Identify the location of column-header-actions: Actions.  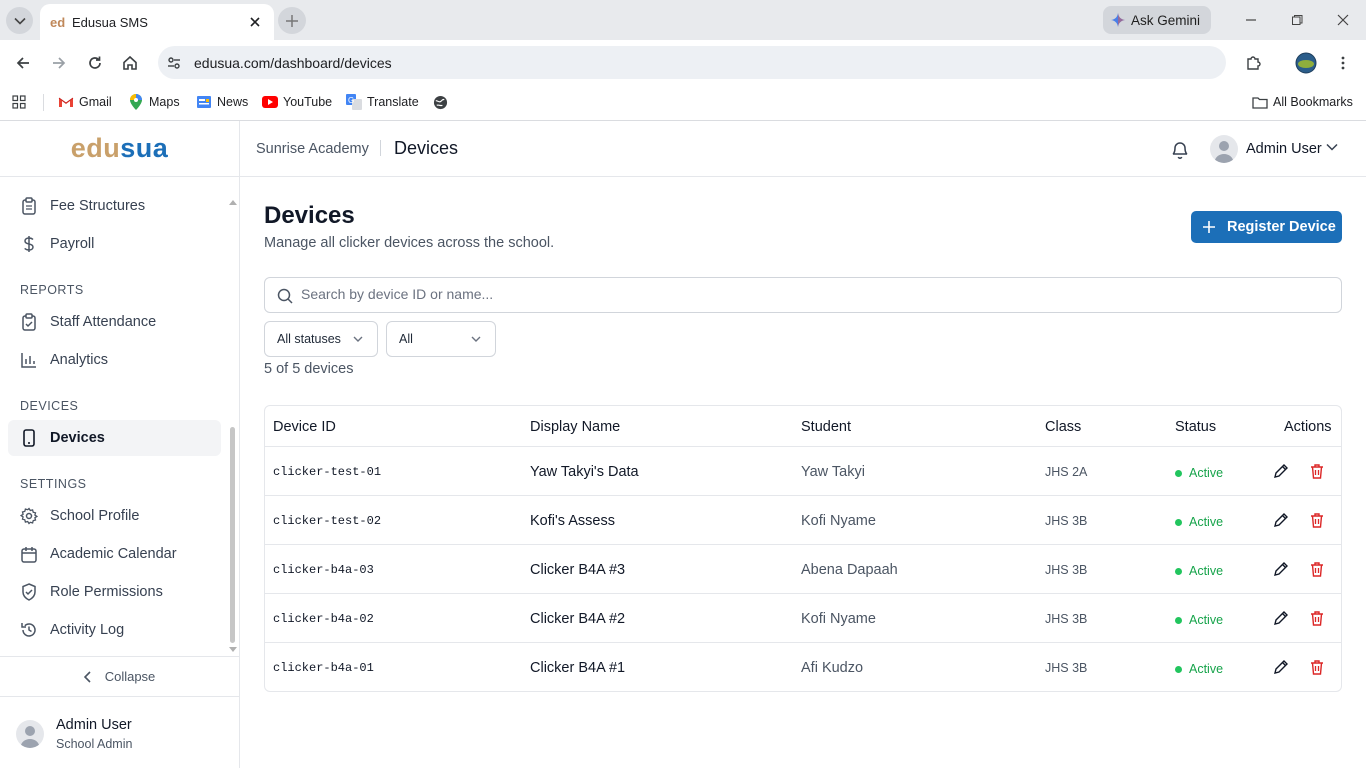
(1308, 427).